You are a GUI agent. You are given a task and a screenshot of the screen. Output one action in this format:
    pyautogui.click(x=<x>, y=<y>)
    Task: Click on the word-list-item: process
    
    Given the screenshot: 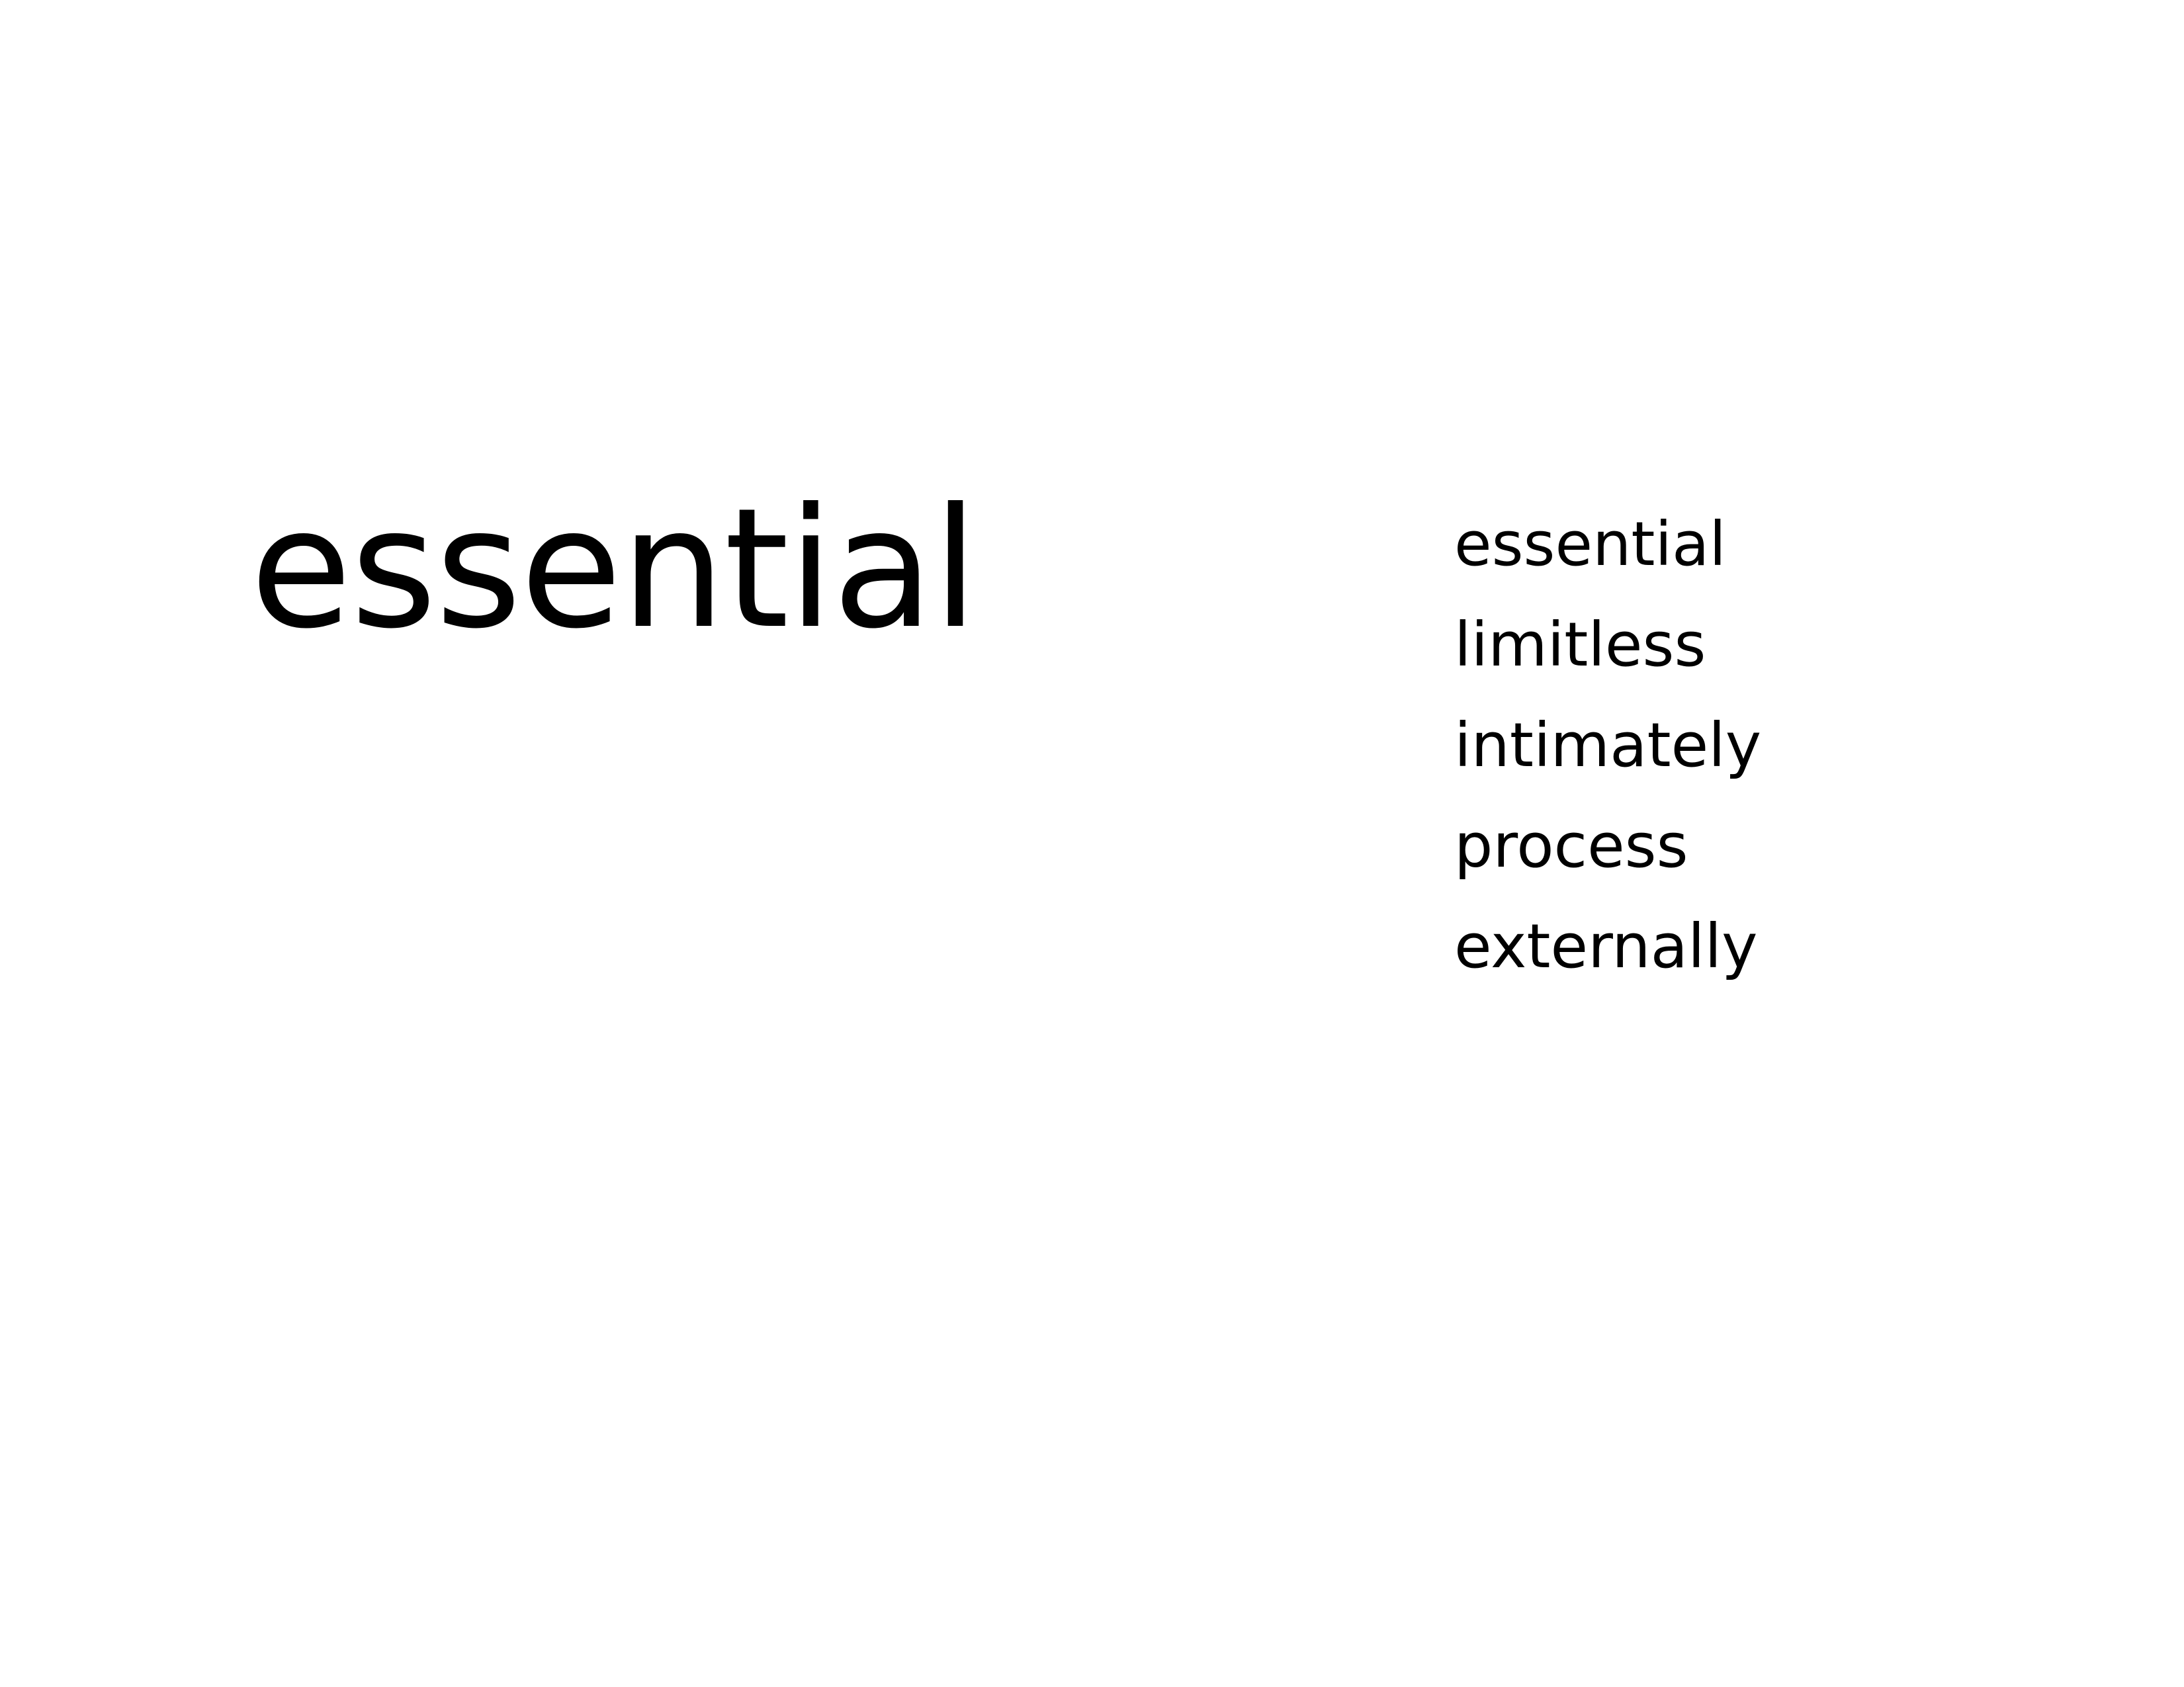 What is the action you would take?
    pyautogui.click(x=1571, y=845)
    